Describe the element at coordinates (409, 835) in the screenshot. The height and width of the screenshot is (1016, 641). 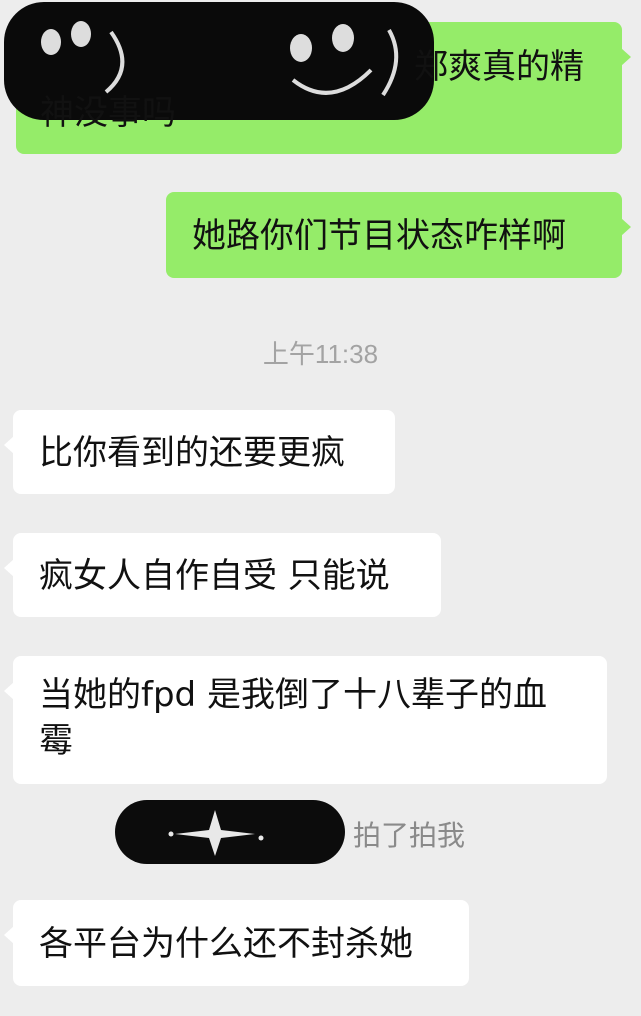
I see `pat-text: 拍了拍我` at that location.